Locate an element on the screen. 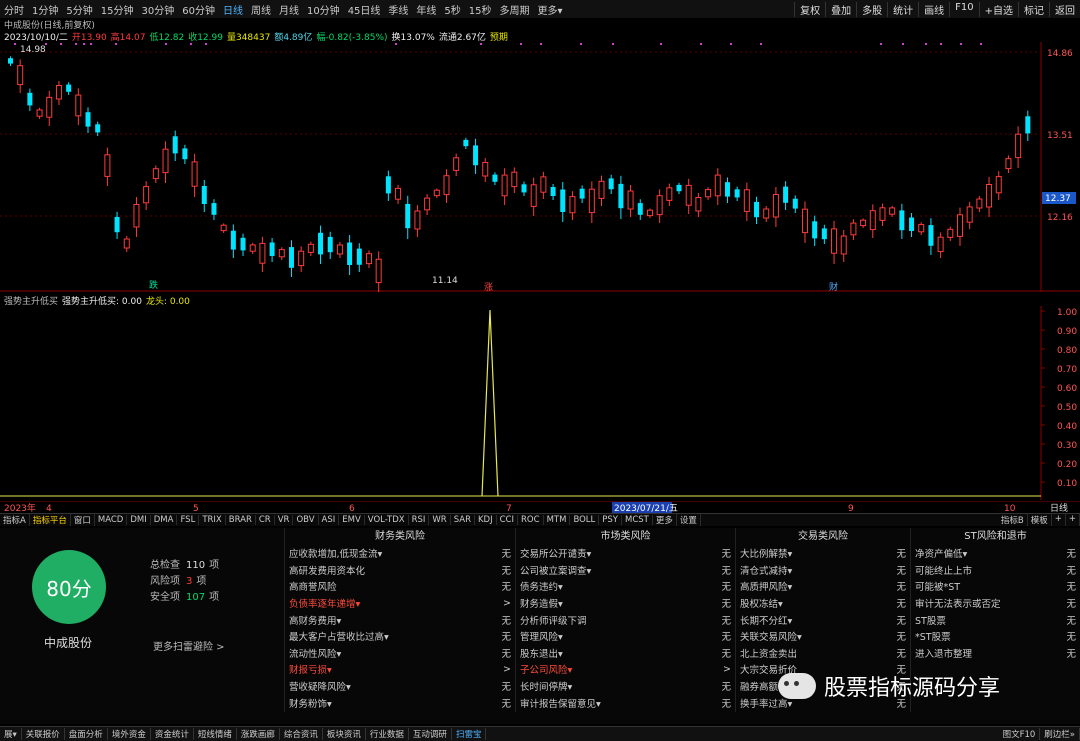 This screenshot has height=741, width=1080. risk-item: 审计报告保留意见▾ 无 is located at coordinates (625, 702).